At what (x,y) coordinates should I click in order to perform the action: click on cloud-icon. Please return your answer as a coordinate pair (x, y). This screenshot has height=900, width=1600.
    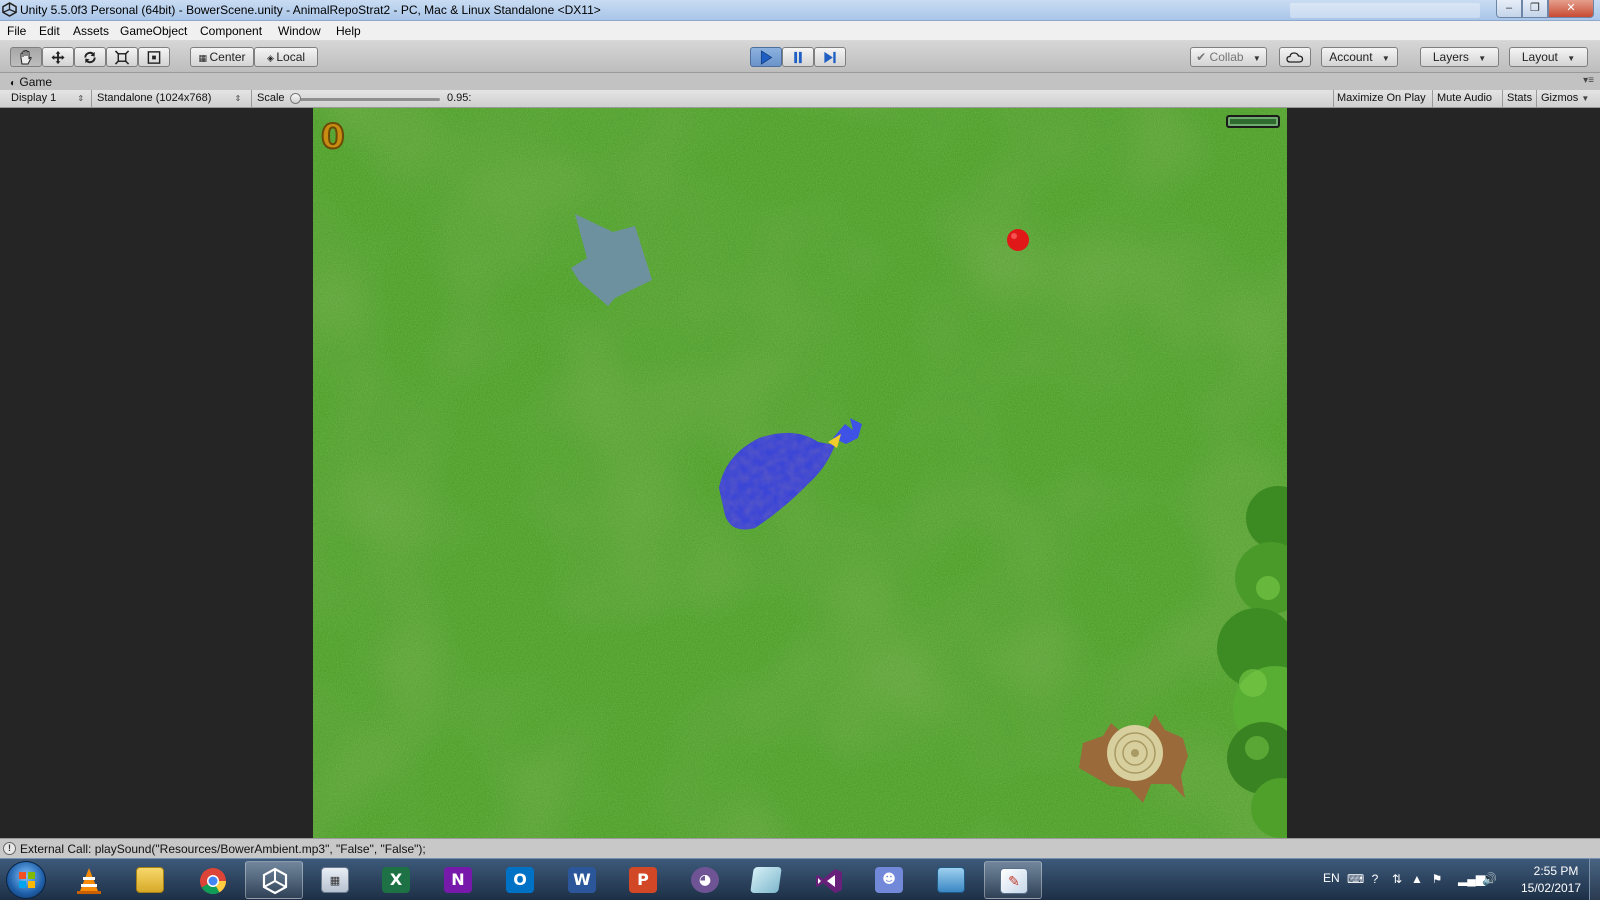
    Looking at the image, I should click on (1295, 57).